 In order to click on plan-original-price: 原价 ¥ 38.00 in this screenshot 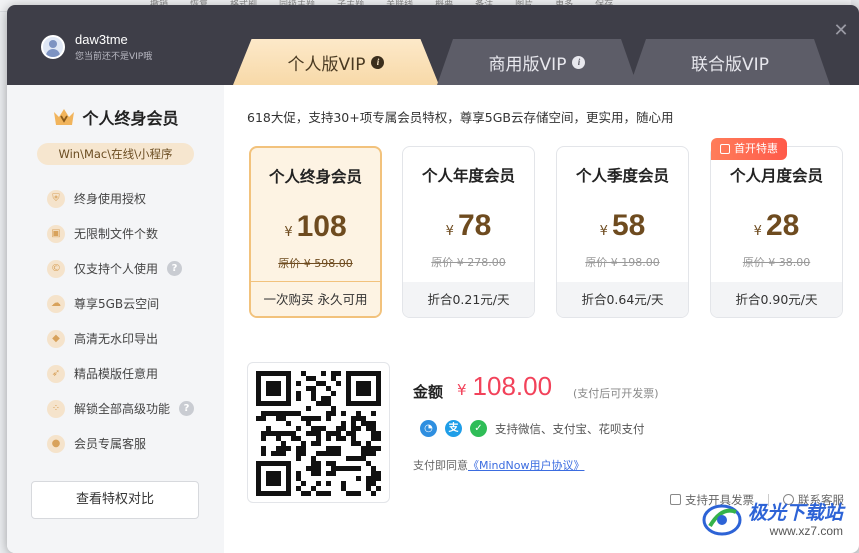, I will do `click(776, 262)`.